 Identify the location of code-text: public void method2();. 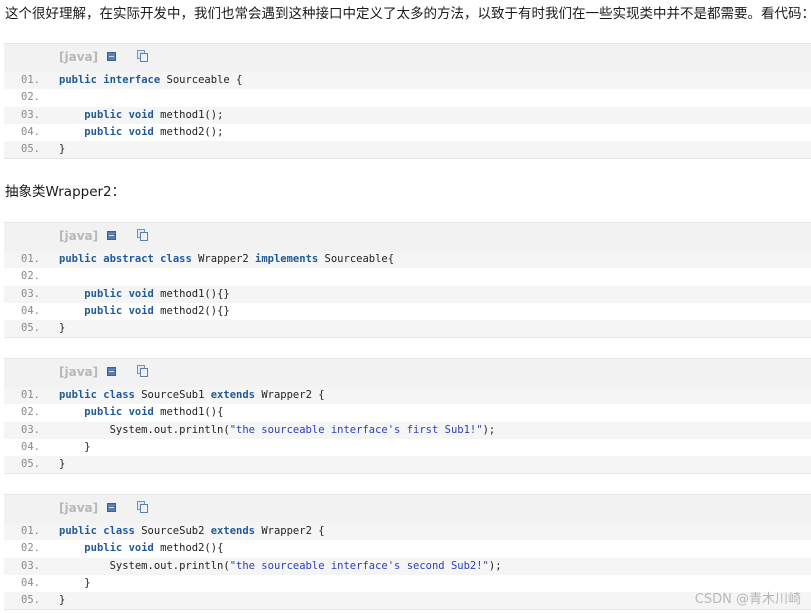
(141, 132).